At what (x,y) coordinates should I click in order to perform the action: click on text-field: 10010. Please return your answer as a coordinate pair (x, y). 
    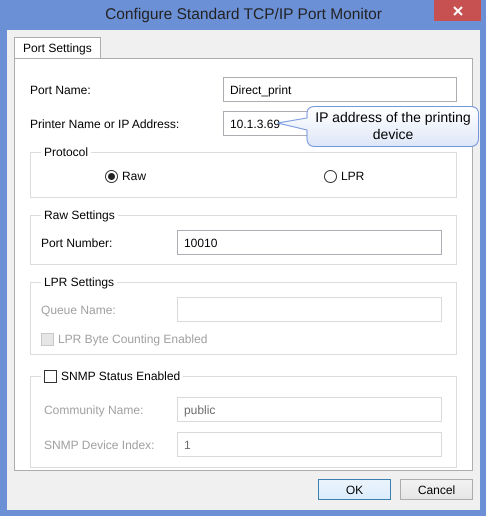
    Looking at the image, I should click on (309, 242).